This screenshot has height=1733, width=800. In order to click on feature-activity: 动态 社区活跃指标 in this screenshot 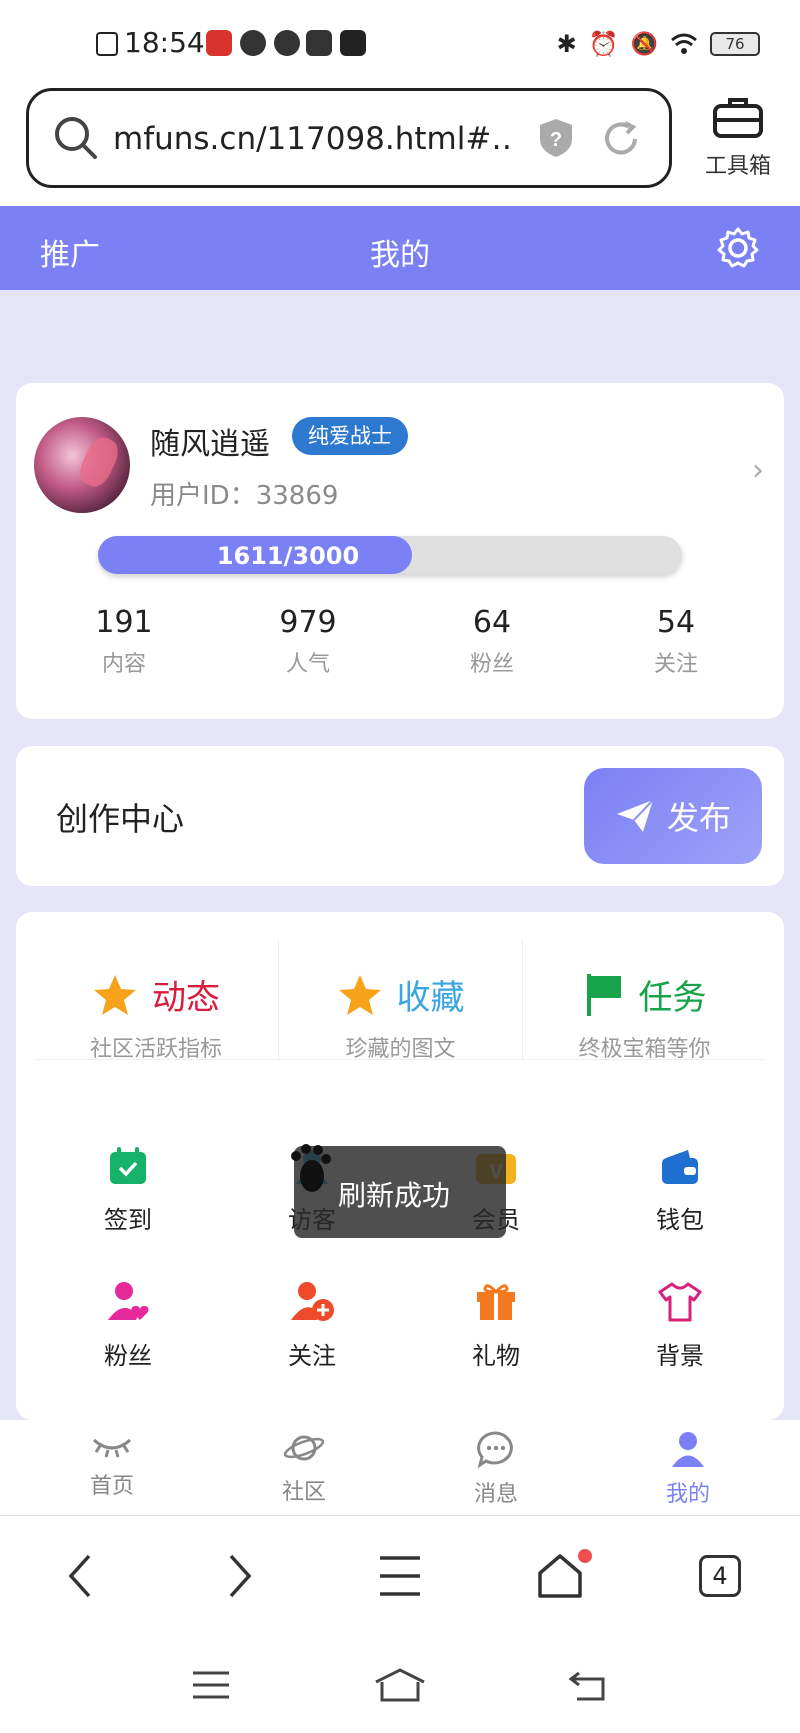, I will do `click(156, 1001)`.